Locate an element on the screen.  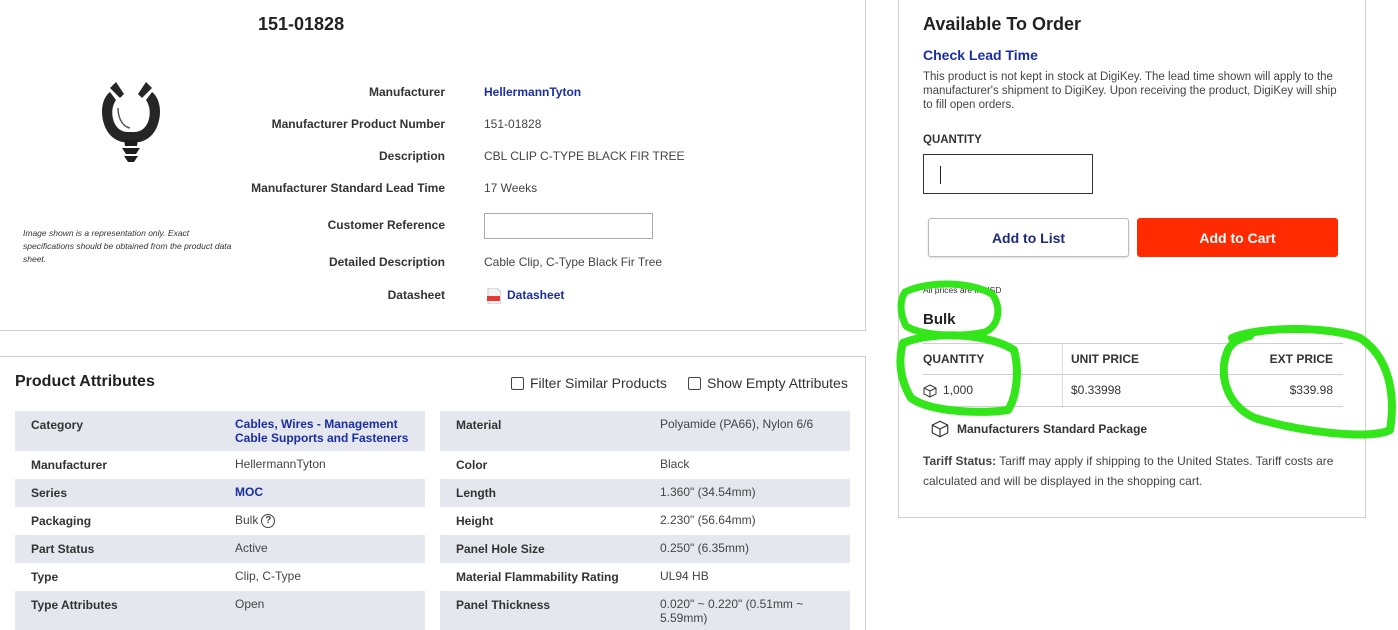
packaging-heading: Bulk is located at coordinates (939, 319).